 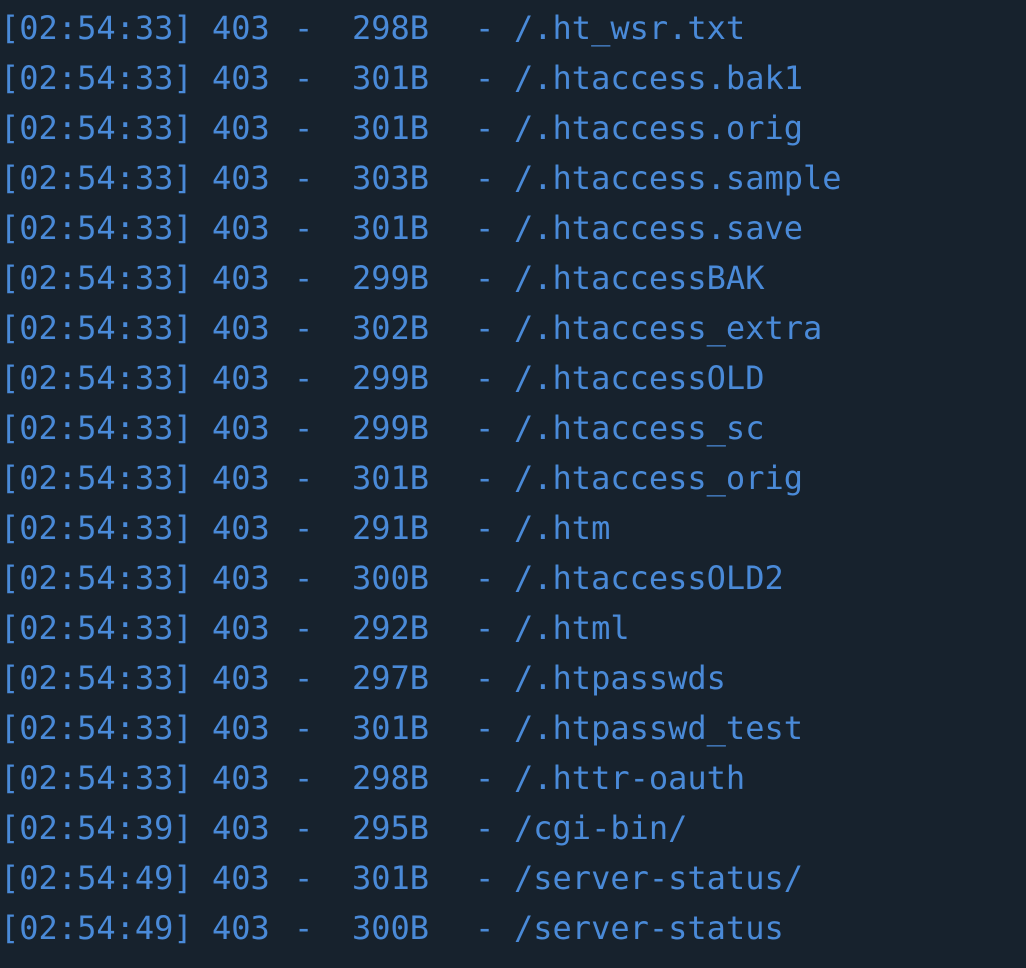 I want to click on log-path: /.htpasswd_test, so click(x=658, y=728).